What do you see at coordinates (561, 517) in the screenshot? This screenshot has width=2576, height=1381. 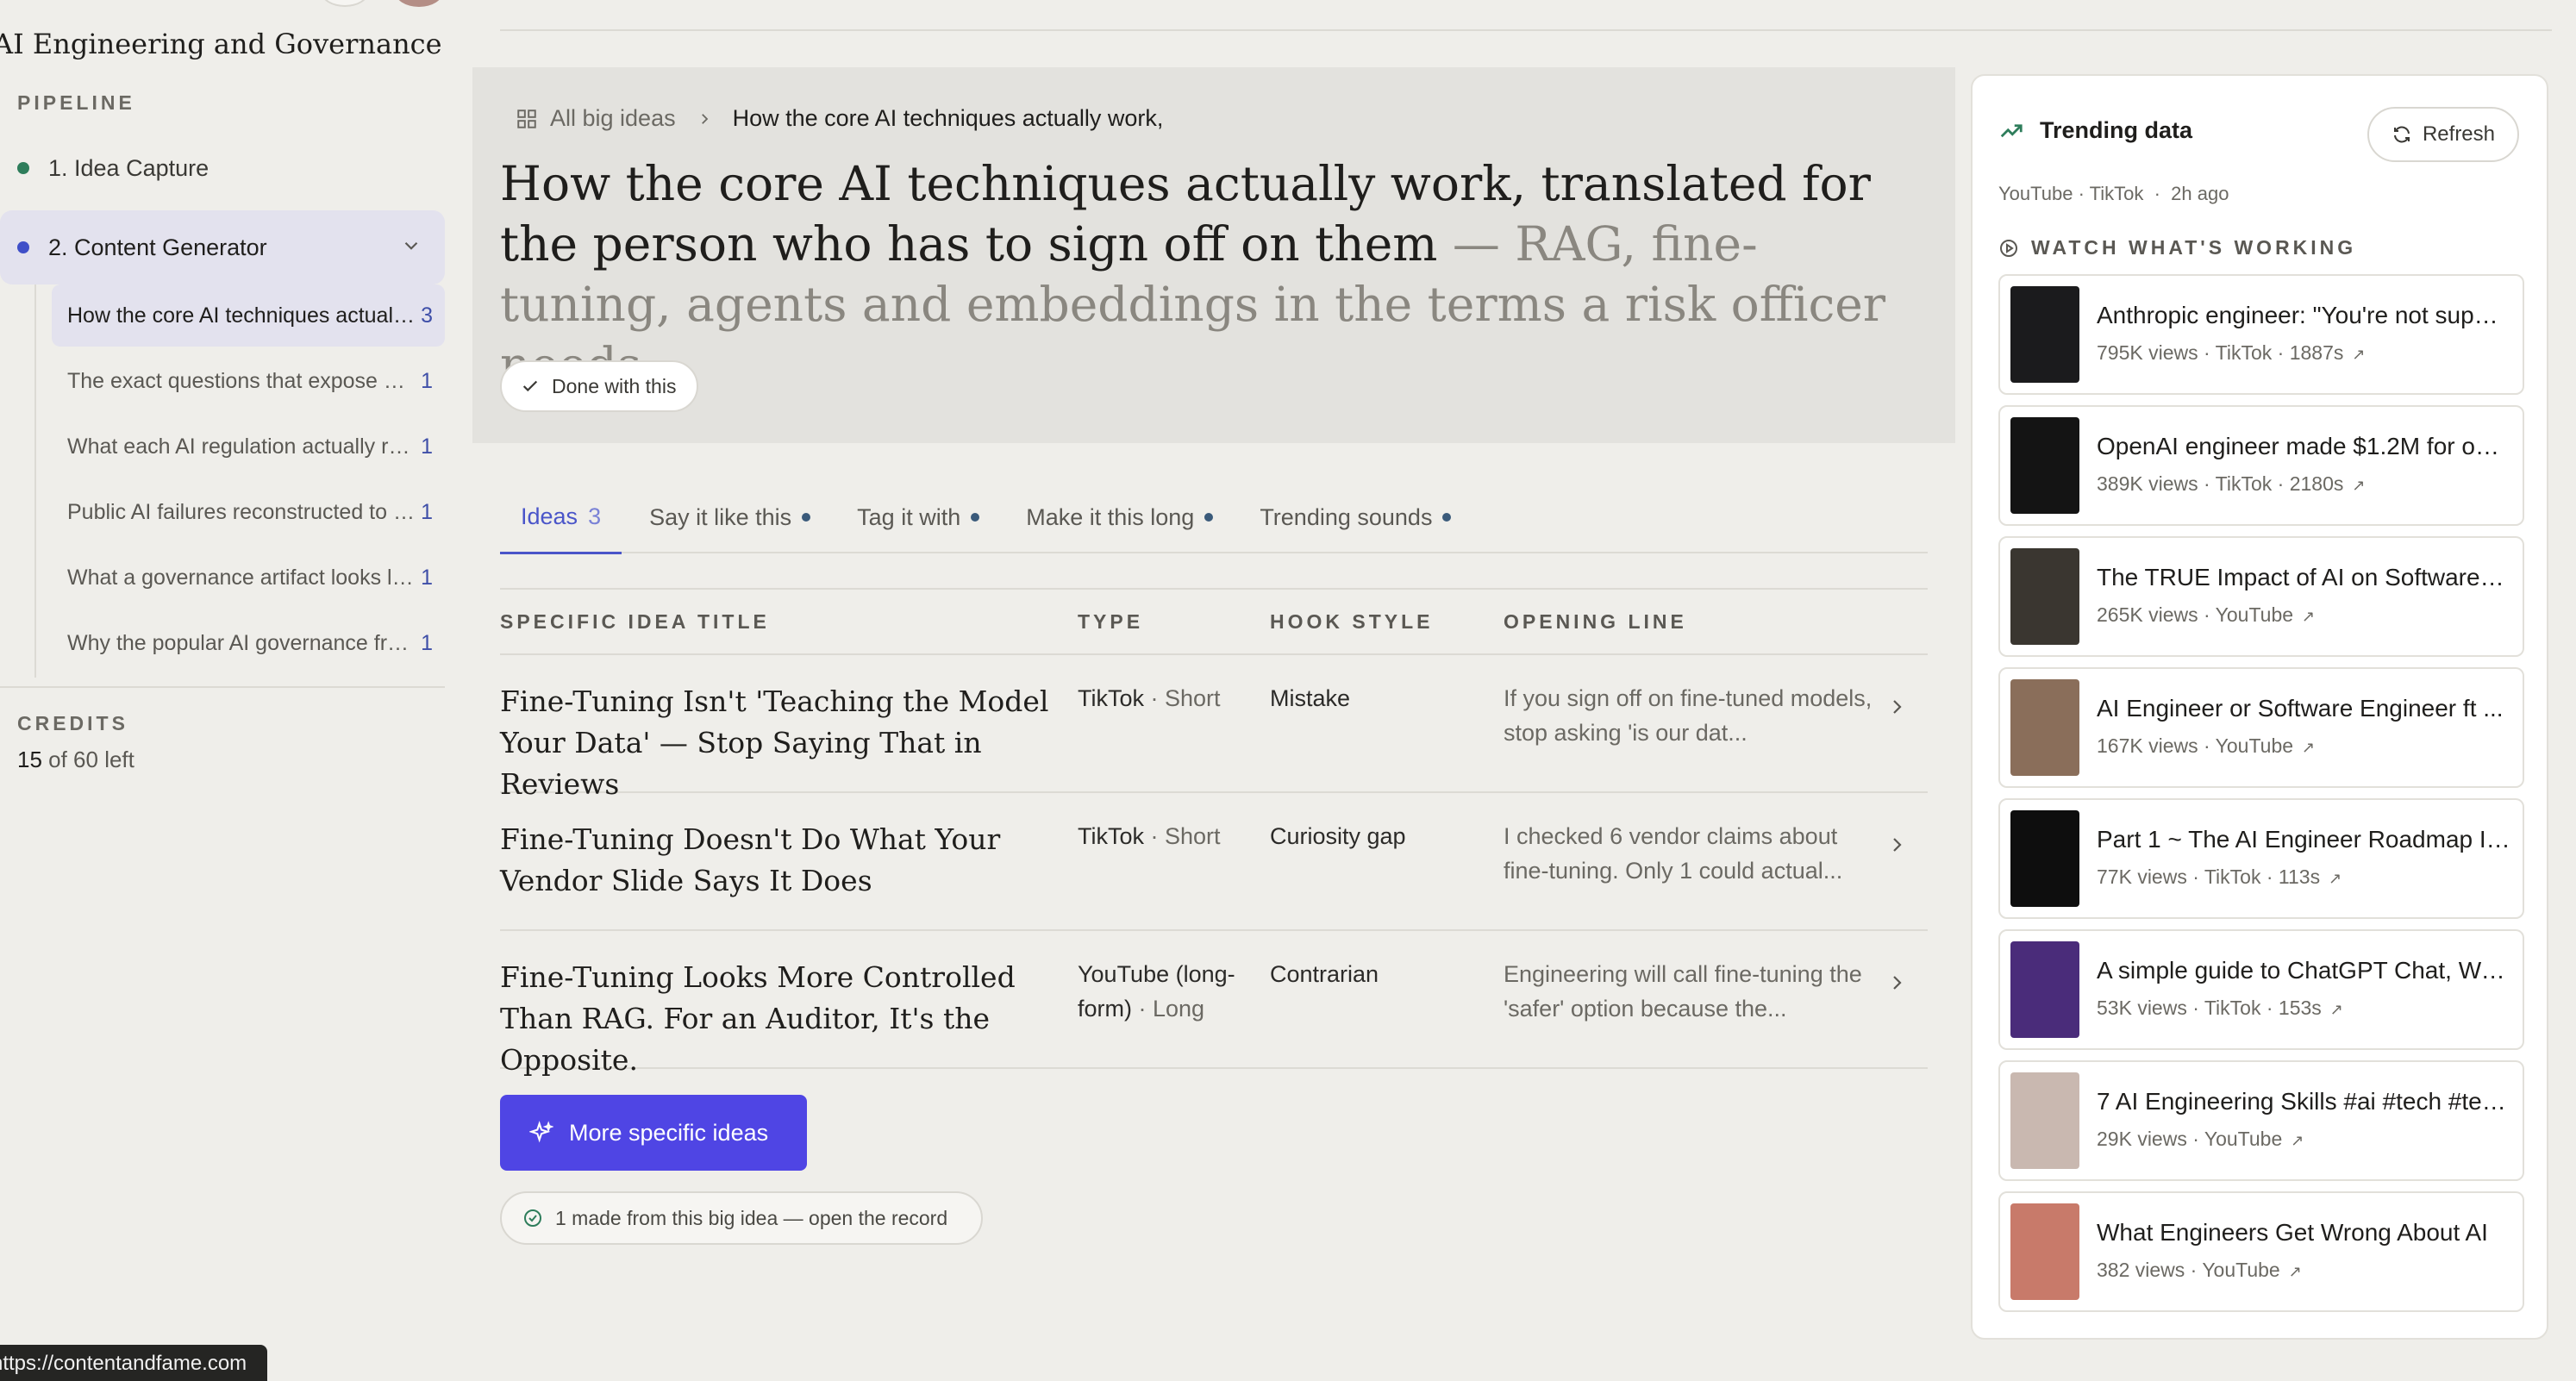 I see `tab-ideas: Ideas 3` at bounding box center [561, 517].